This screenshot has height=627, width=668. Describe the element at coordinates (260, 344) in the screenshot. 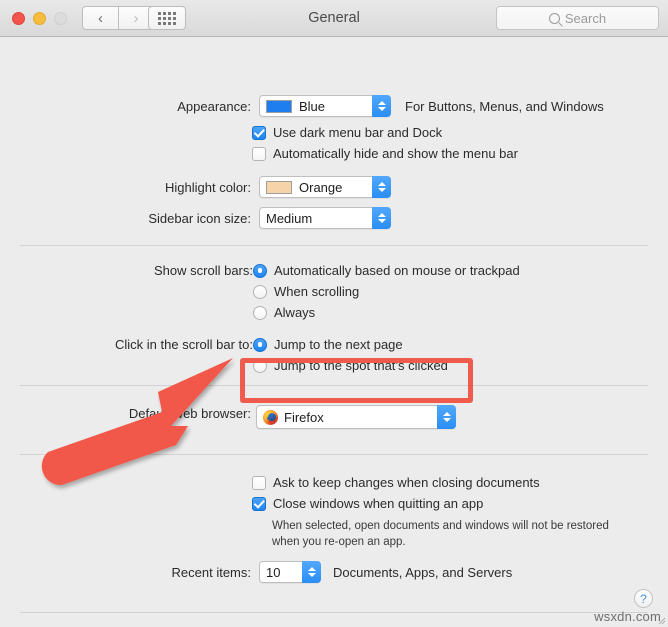

I see `radio-jump-next-page` at that location.